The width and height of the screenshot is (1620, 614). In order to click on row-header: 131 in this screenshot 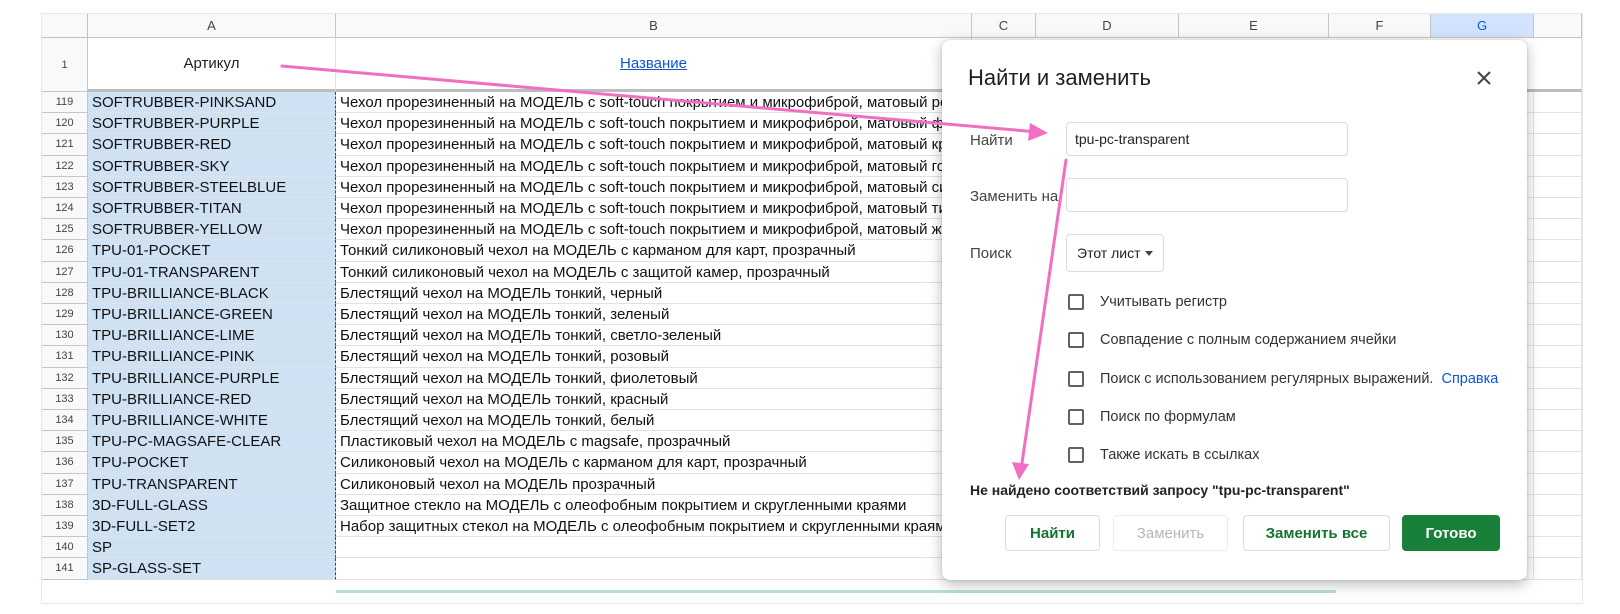, I will do `click(65, 357)`.